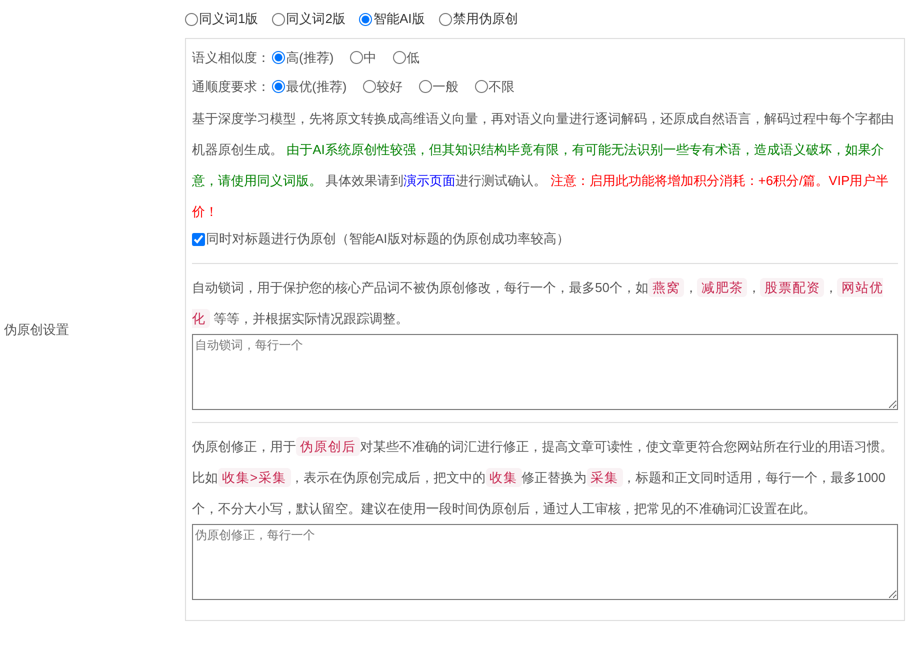 This screenshot has height=658, width=911. What do you see at coordinates (309, 19) in the screenshot?
I see `mode-option: 同义词2版` at bounding box center [309, 19].